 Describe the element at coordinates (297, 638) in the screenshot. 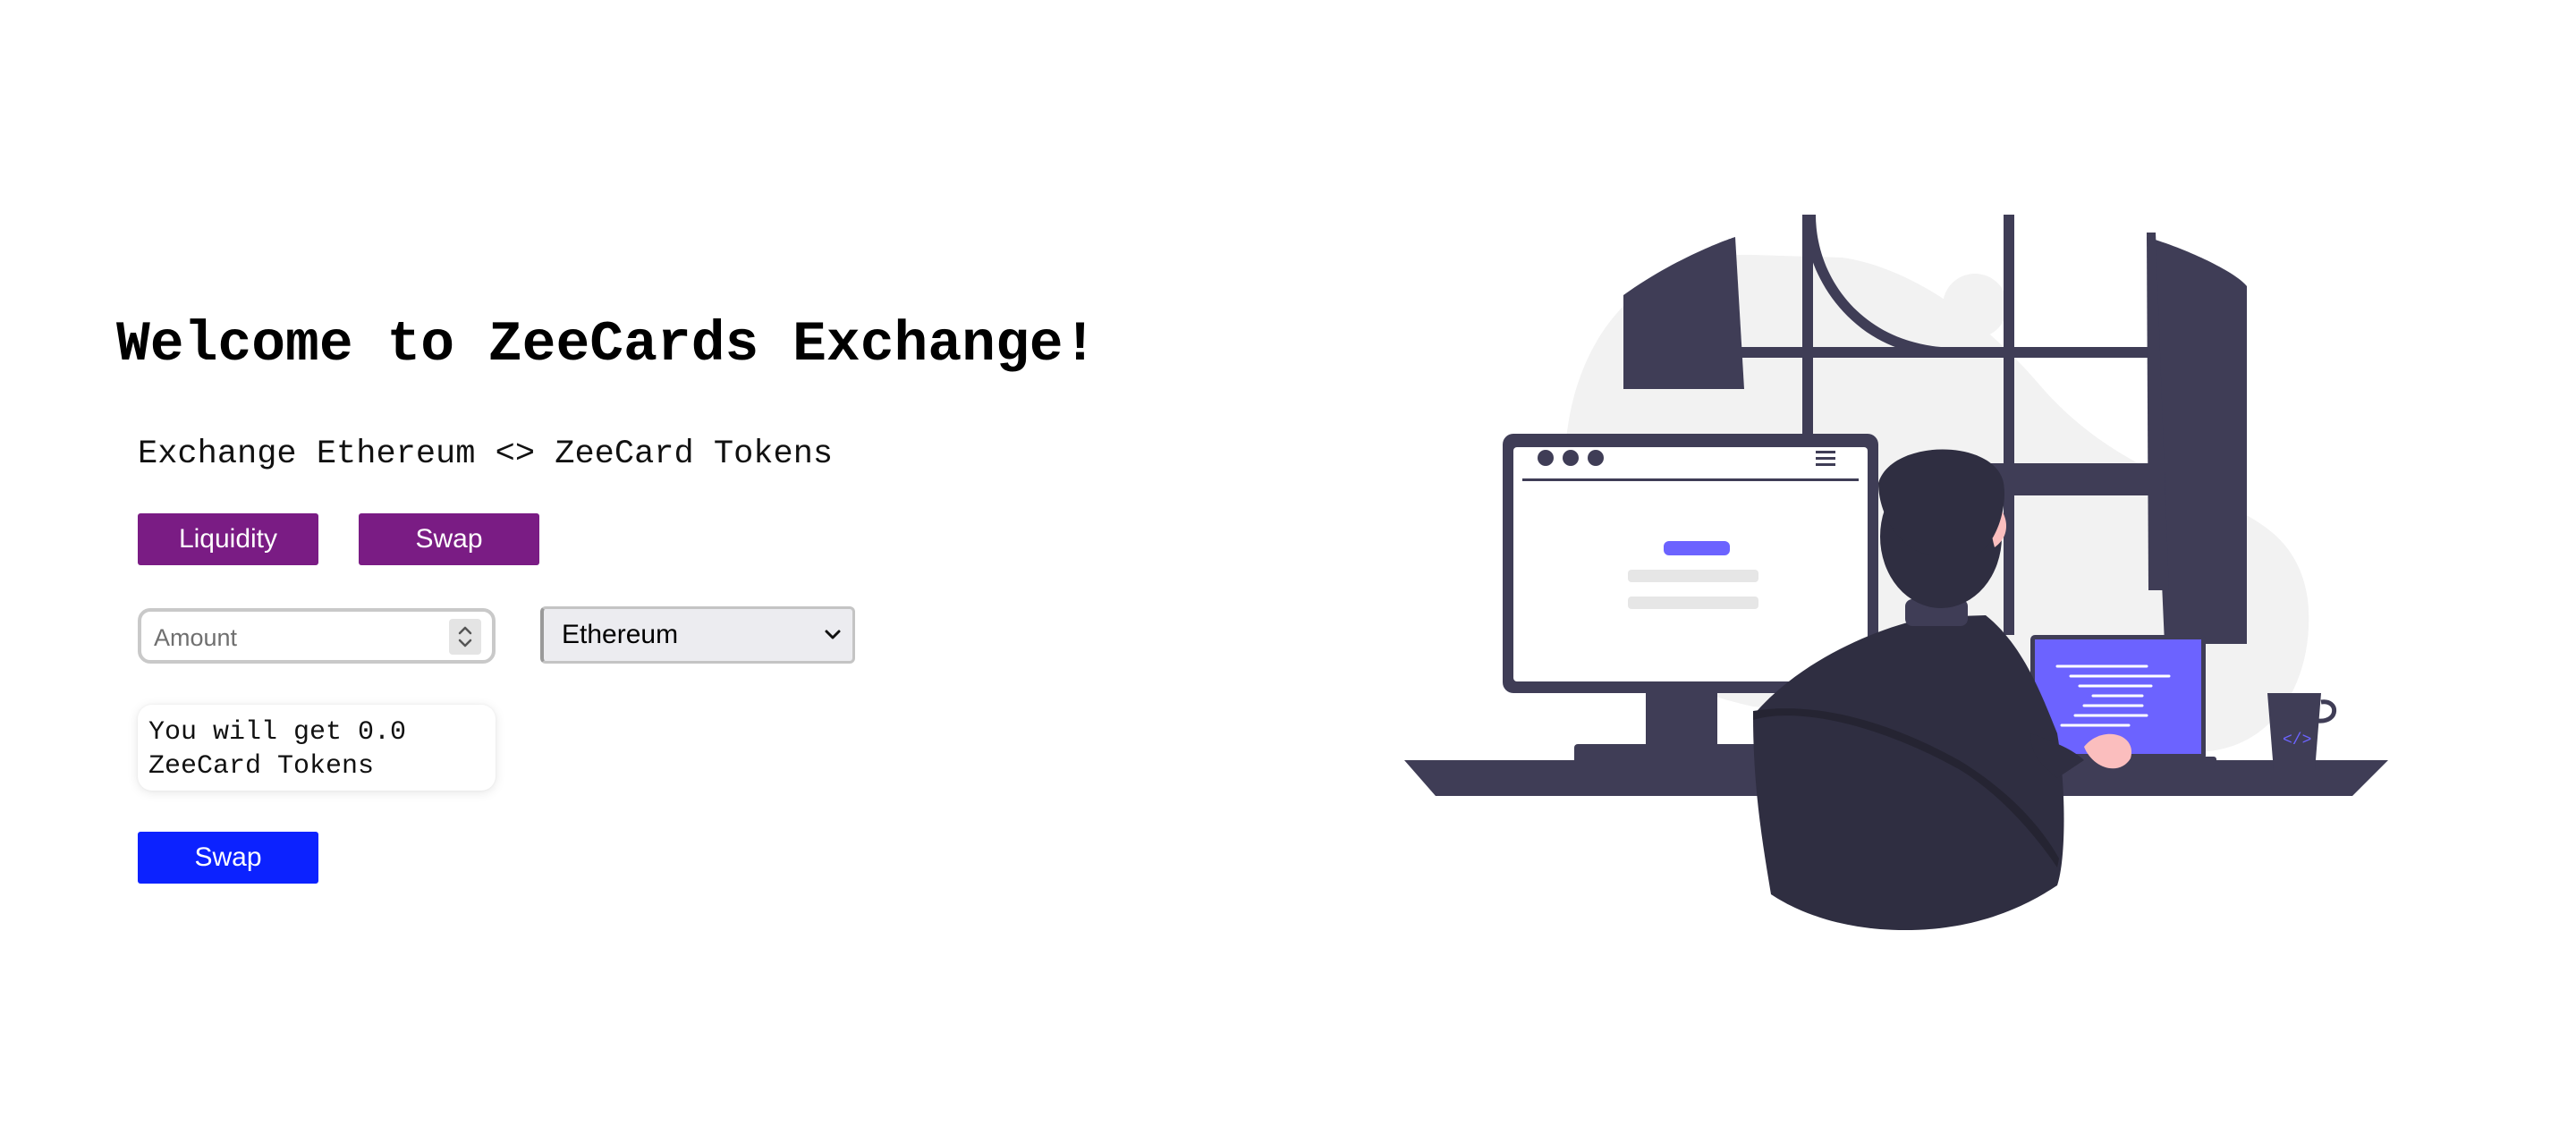

I see `amount-input` at that location.